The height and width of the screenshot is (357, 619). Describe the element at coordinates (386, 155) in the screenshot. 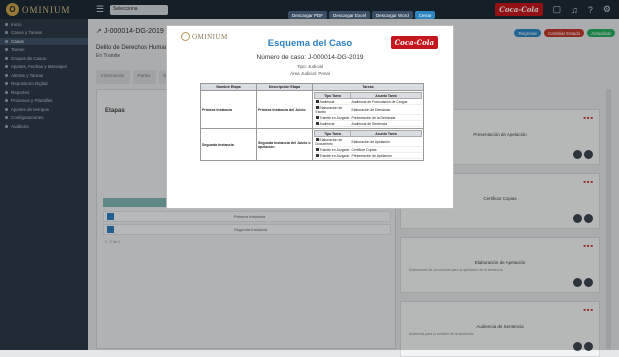

I see `task-subject: Presentación de Apelación` at that location.